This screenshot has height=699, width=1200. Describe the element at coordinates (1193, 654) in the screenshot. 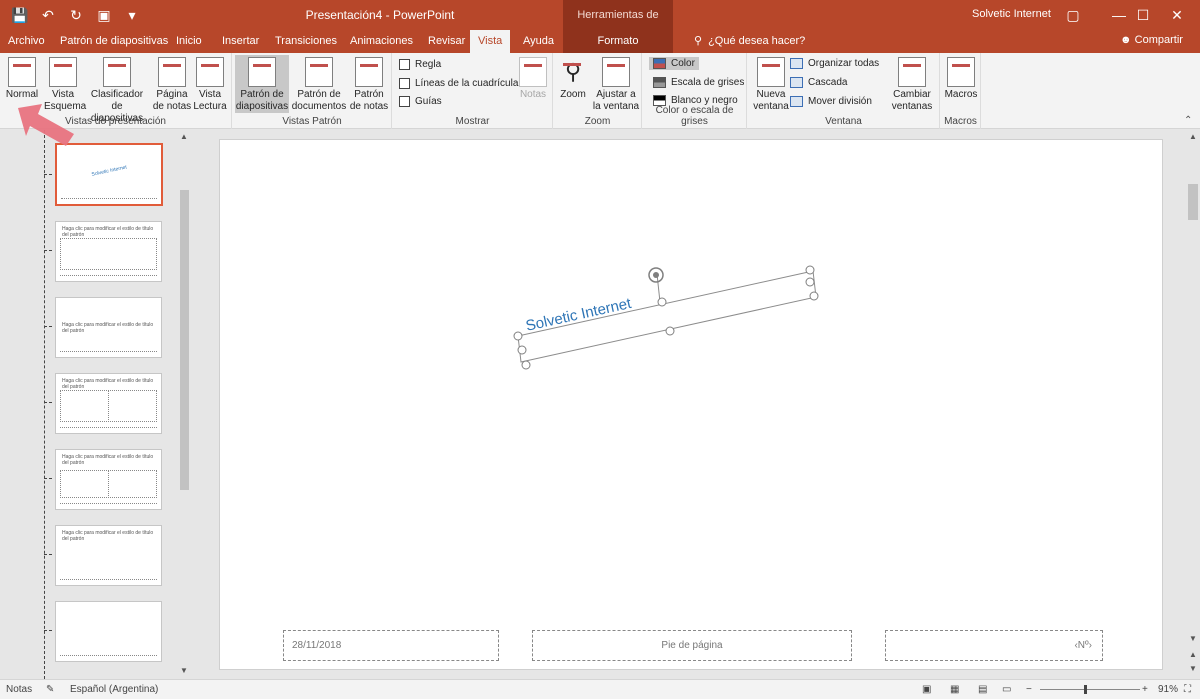

I see `prev-slide-icon: ▲` at that location.